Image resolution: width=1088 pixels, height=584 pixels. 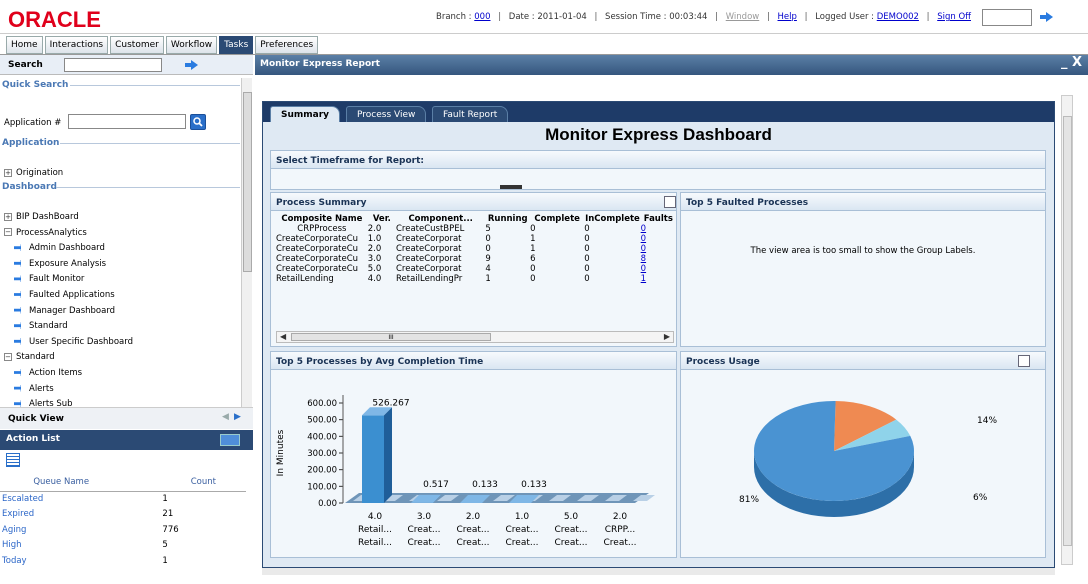 I want to click on tree-item: − Standard, so click(x=29, y=357).